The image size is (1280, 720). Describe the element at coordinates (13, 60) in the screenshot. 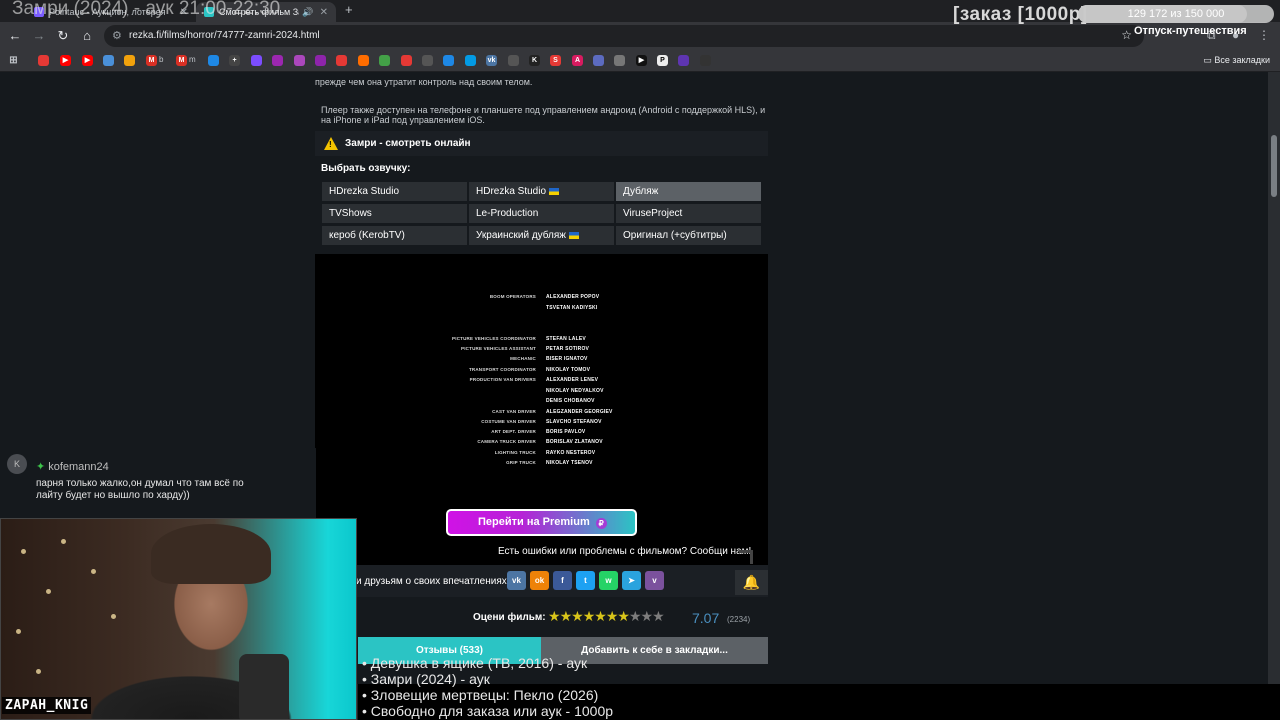

I see `apps-grid-icon: ⊞` at that location.